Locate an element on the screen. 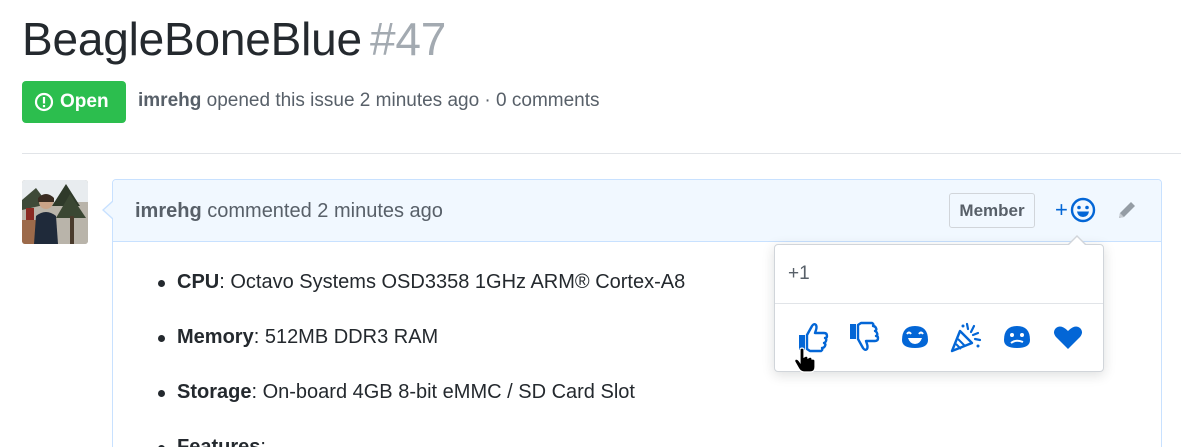 This screenshot has height=447, width=1181. comment-meta: imrehg commented 2 minutes ago is located at coordinates (289, 211).